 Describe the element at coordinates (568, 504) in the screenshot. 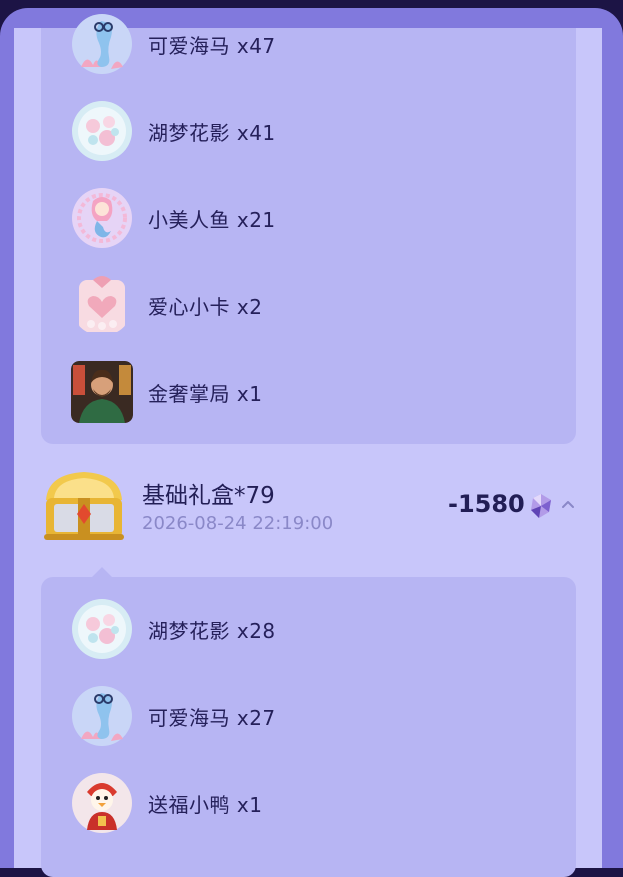

I see `chevron-up-icon` at that location.